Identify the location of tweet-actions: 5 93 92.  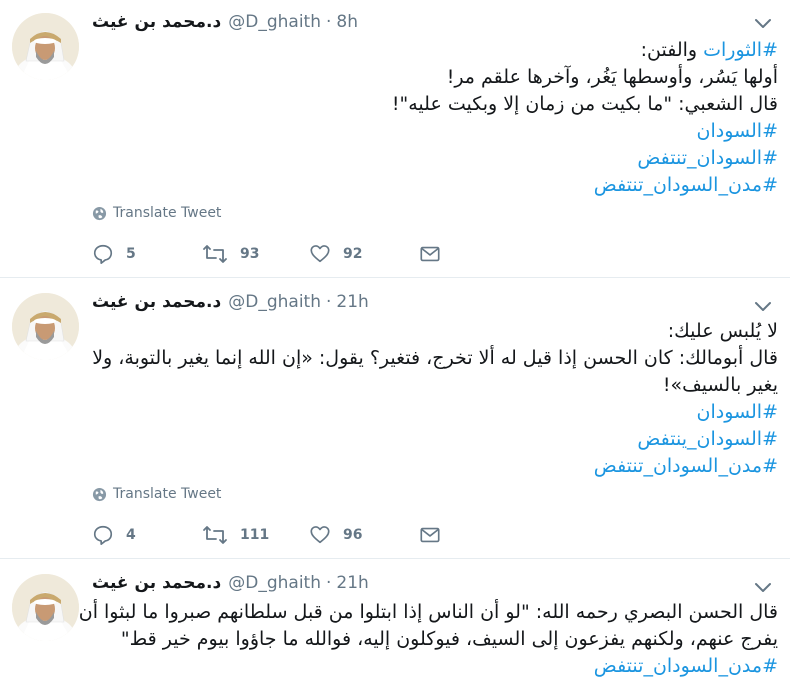
(266, 254).